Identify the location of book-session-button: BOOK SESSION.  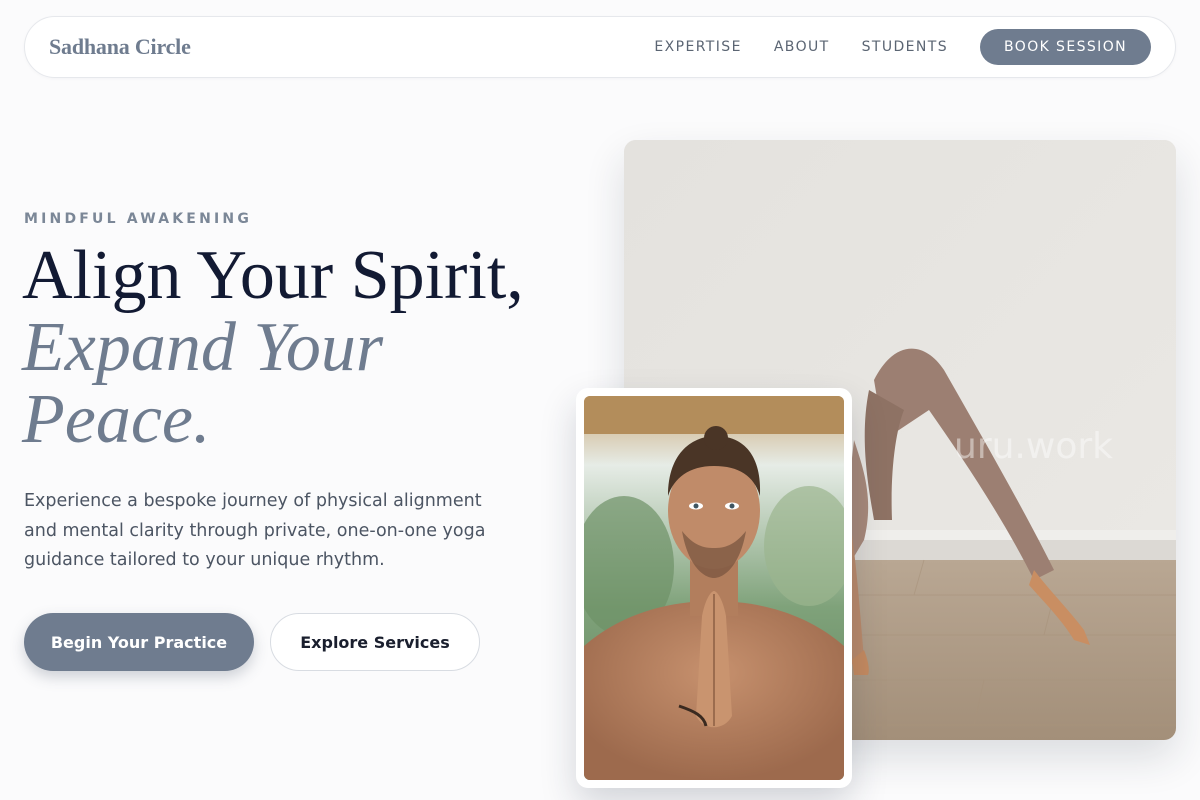
(1065, 47).